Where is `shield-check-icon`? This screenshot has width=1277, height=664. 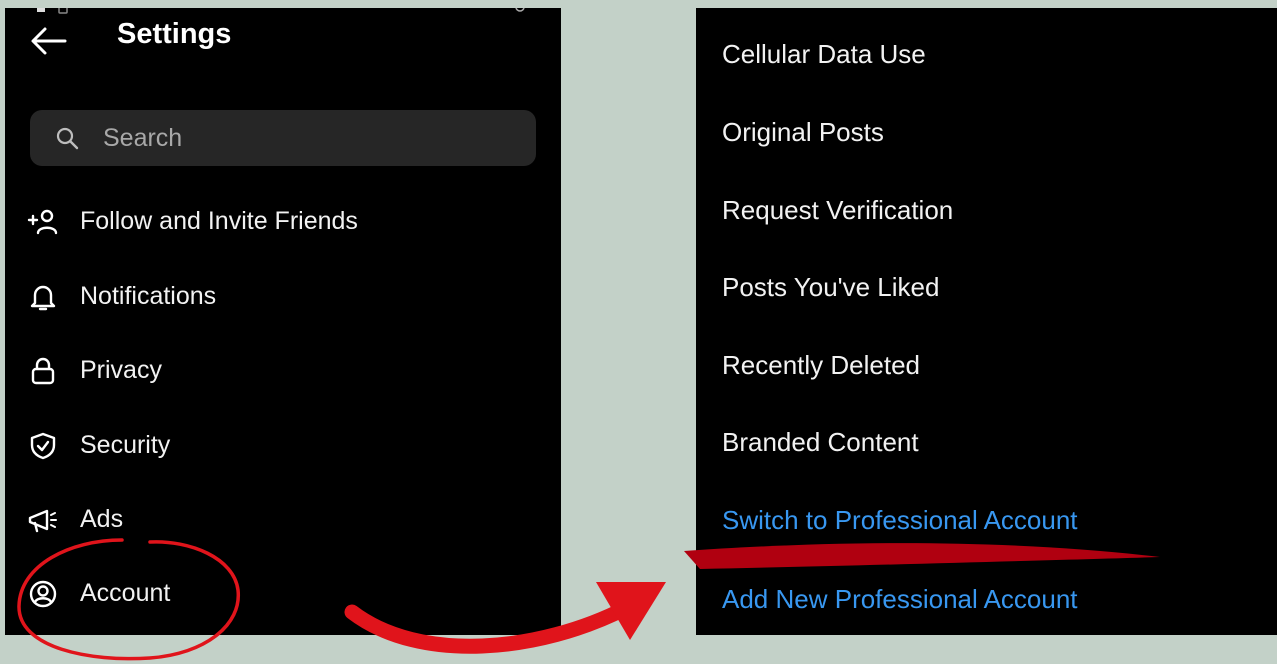 shield-check-icon is located at coordinates (43, 446).